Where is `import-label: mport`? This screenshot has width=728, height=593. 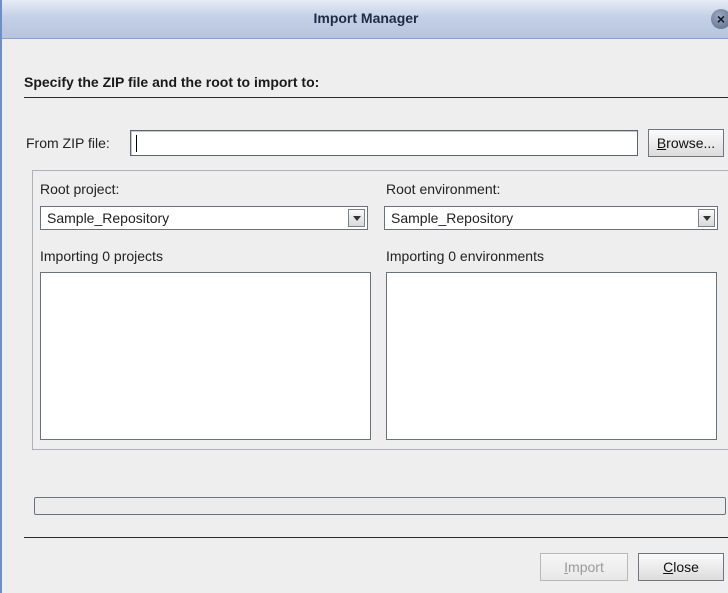
import-label: mport is located at coordinates (586, 567).